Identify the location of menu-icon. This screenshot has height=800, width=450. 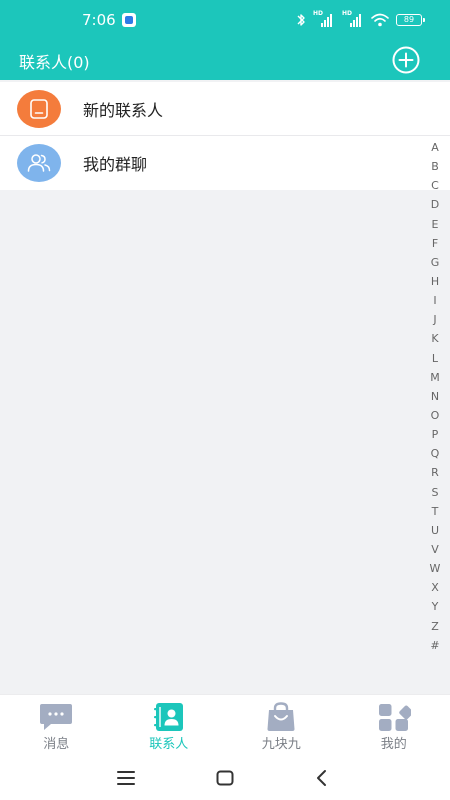
(126, 778).